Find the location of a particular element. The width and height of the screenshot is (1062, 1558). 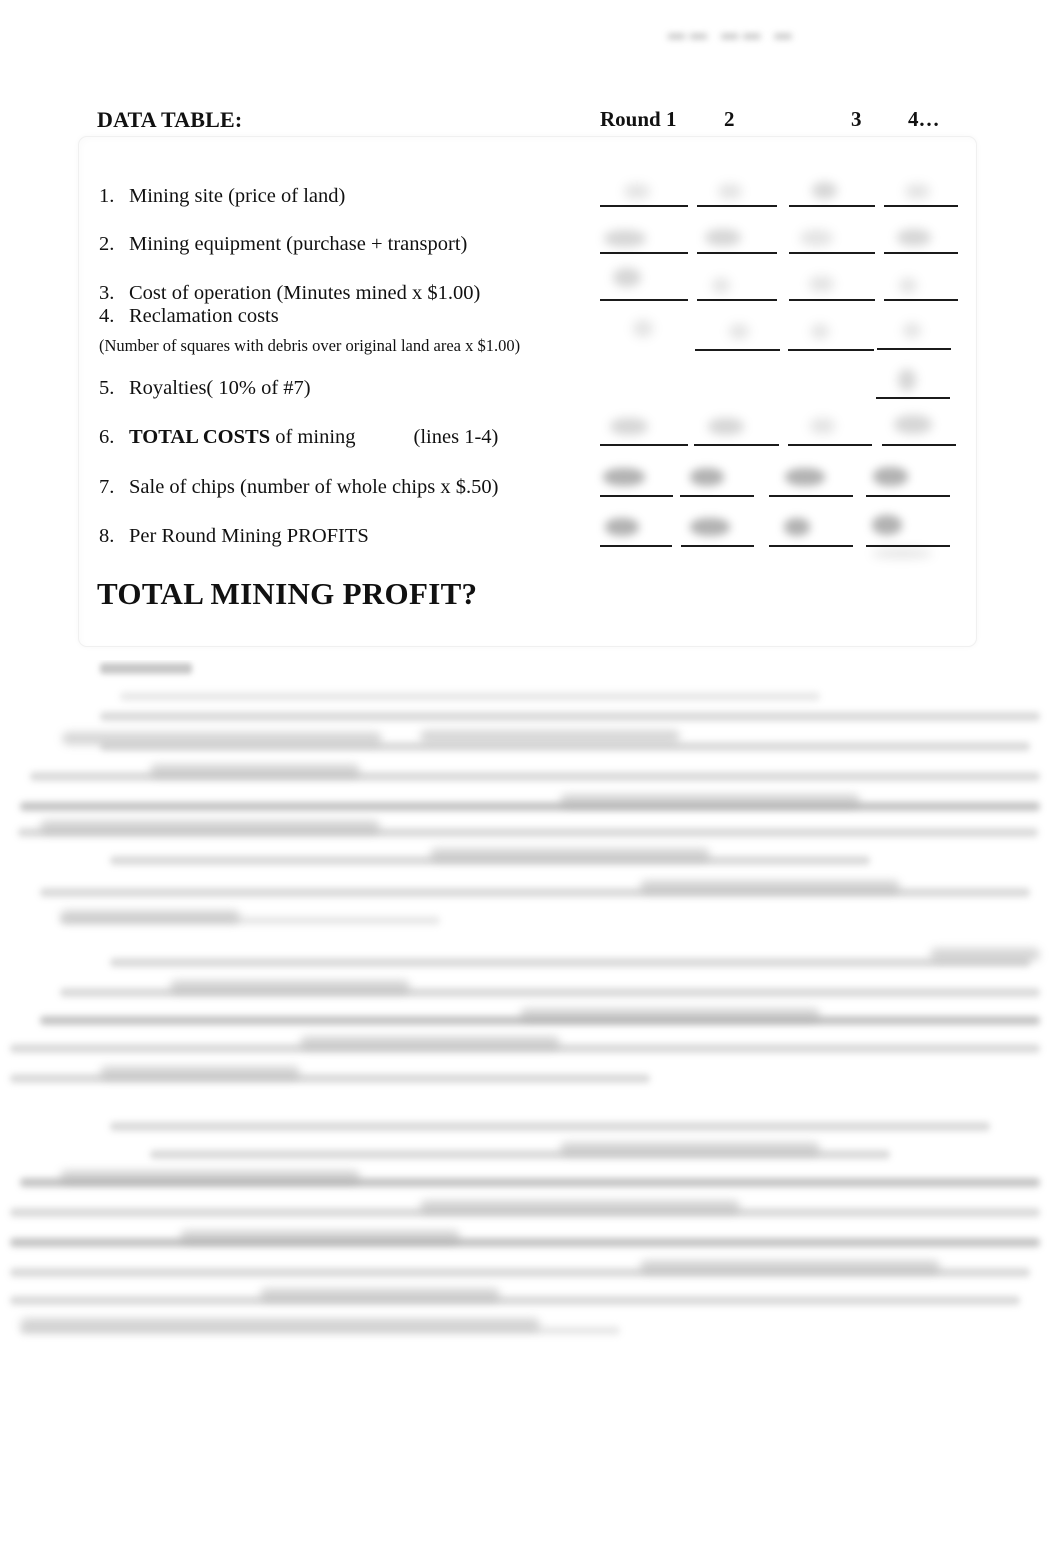

answer-blank-r8c1 is located at coordinates (636, 546).